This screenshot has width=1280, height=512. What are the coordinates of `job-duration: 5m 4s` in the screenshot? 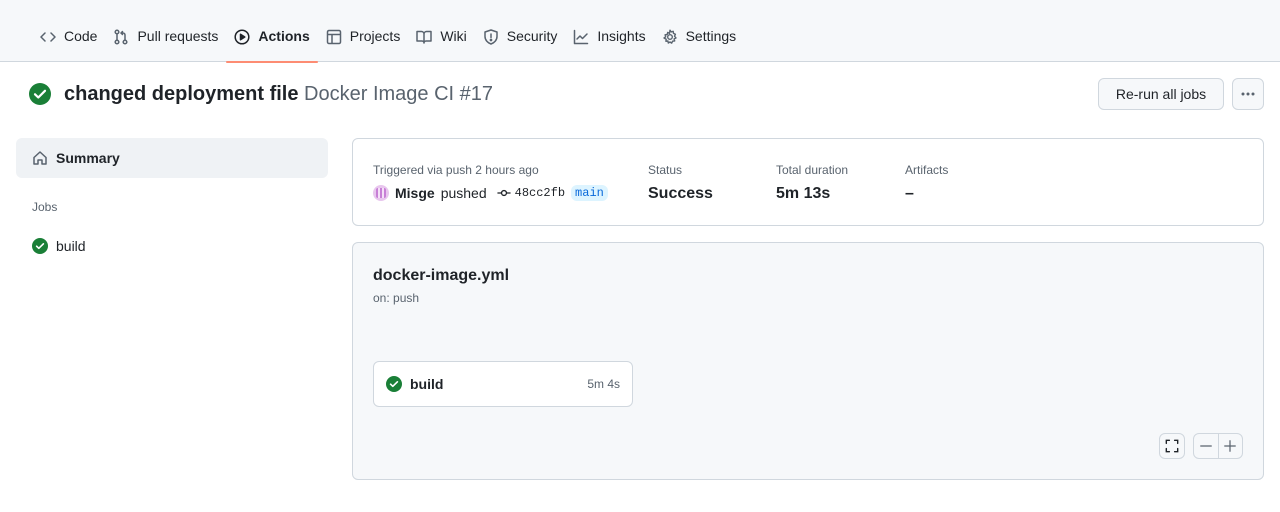 It's located at (603, 384).